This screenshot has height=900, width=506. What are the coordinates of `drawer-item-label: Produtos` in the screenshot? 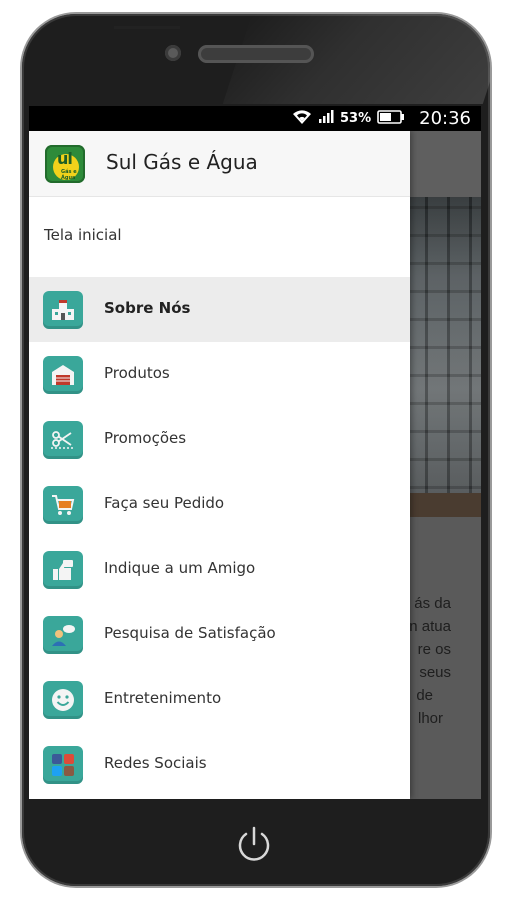 It's located at (137, 373).